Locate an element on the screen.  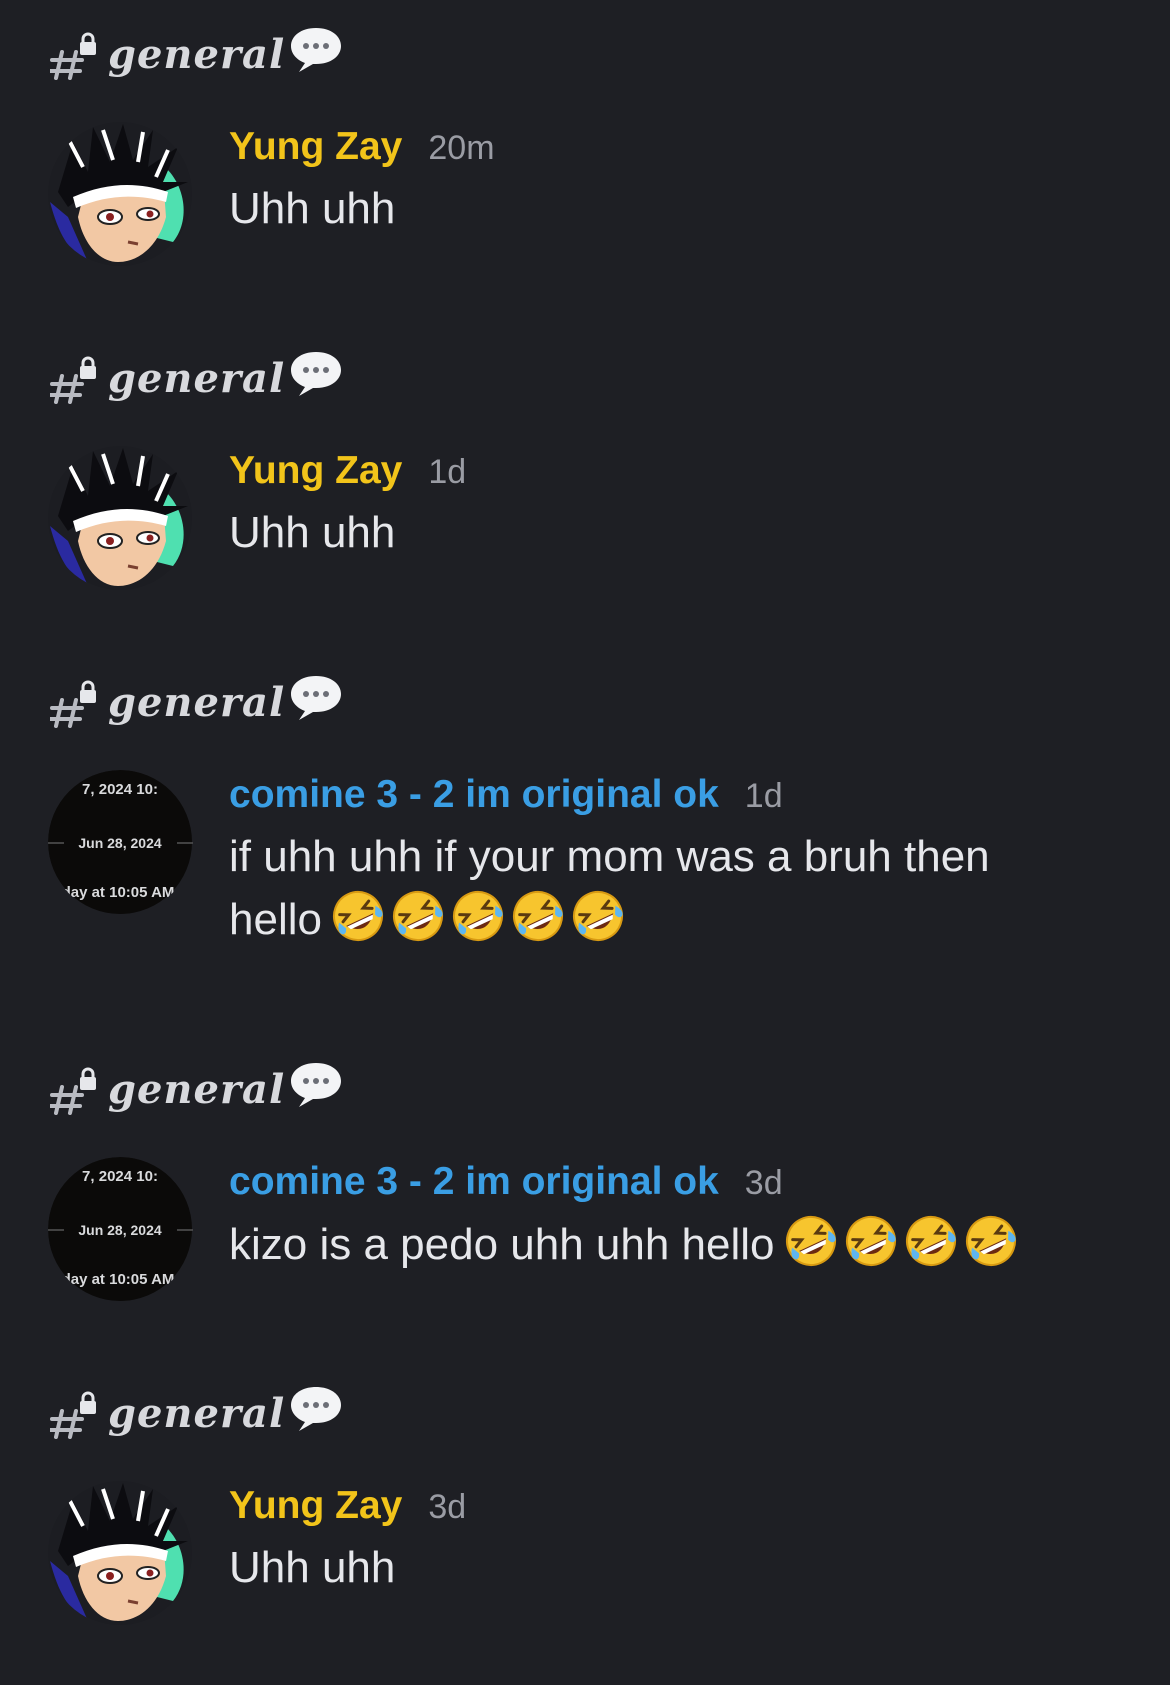
message-header: Yung Zay 3d is located at coordinates (347, 1506).